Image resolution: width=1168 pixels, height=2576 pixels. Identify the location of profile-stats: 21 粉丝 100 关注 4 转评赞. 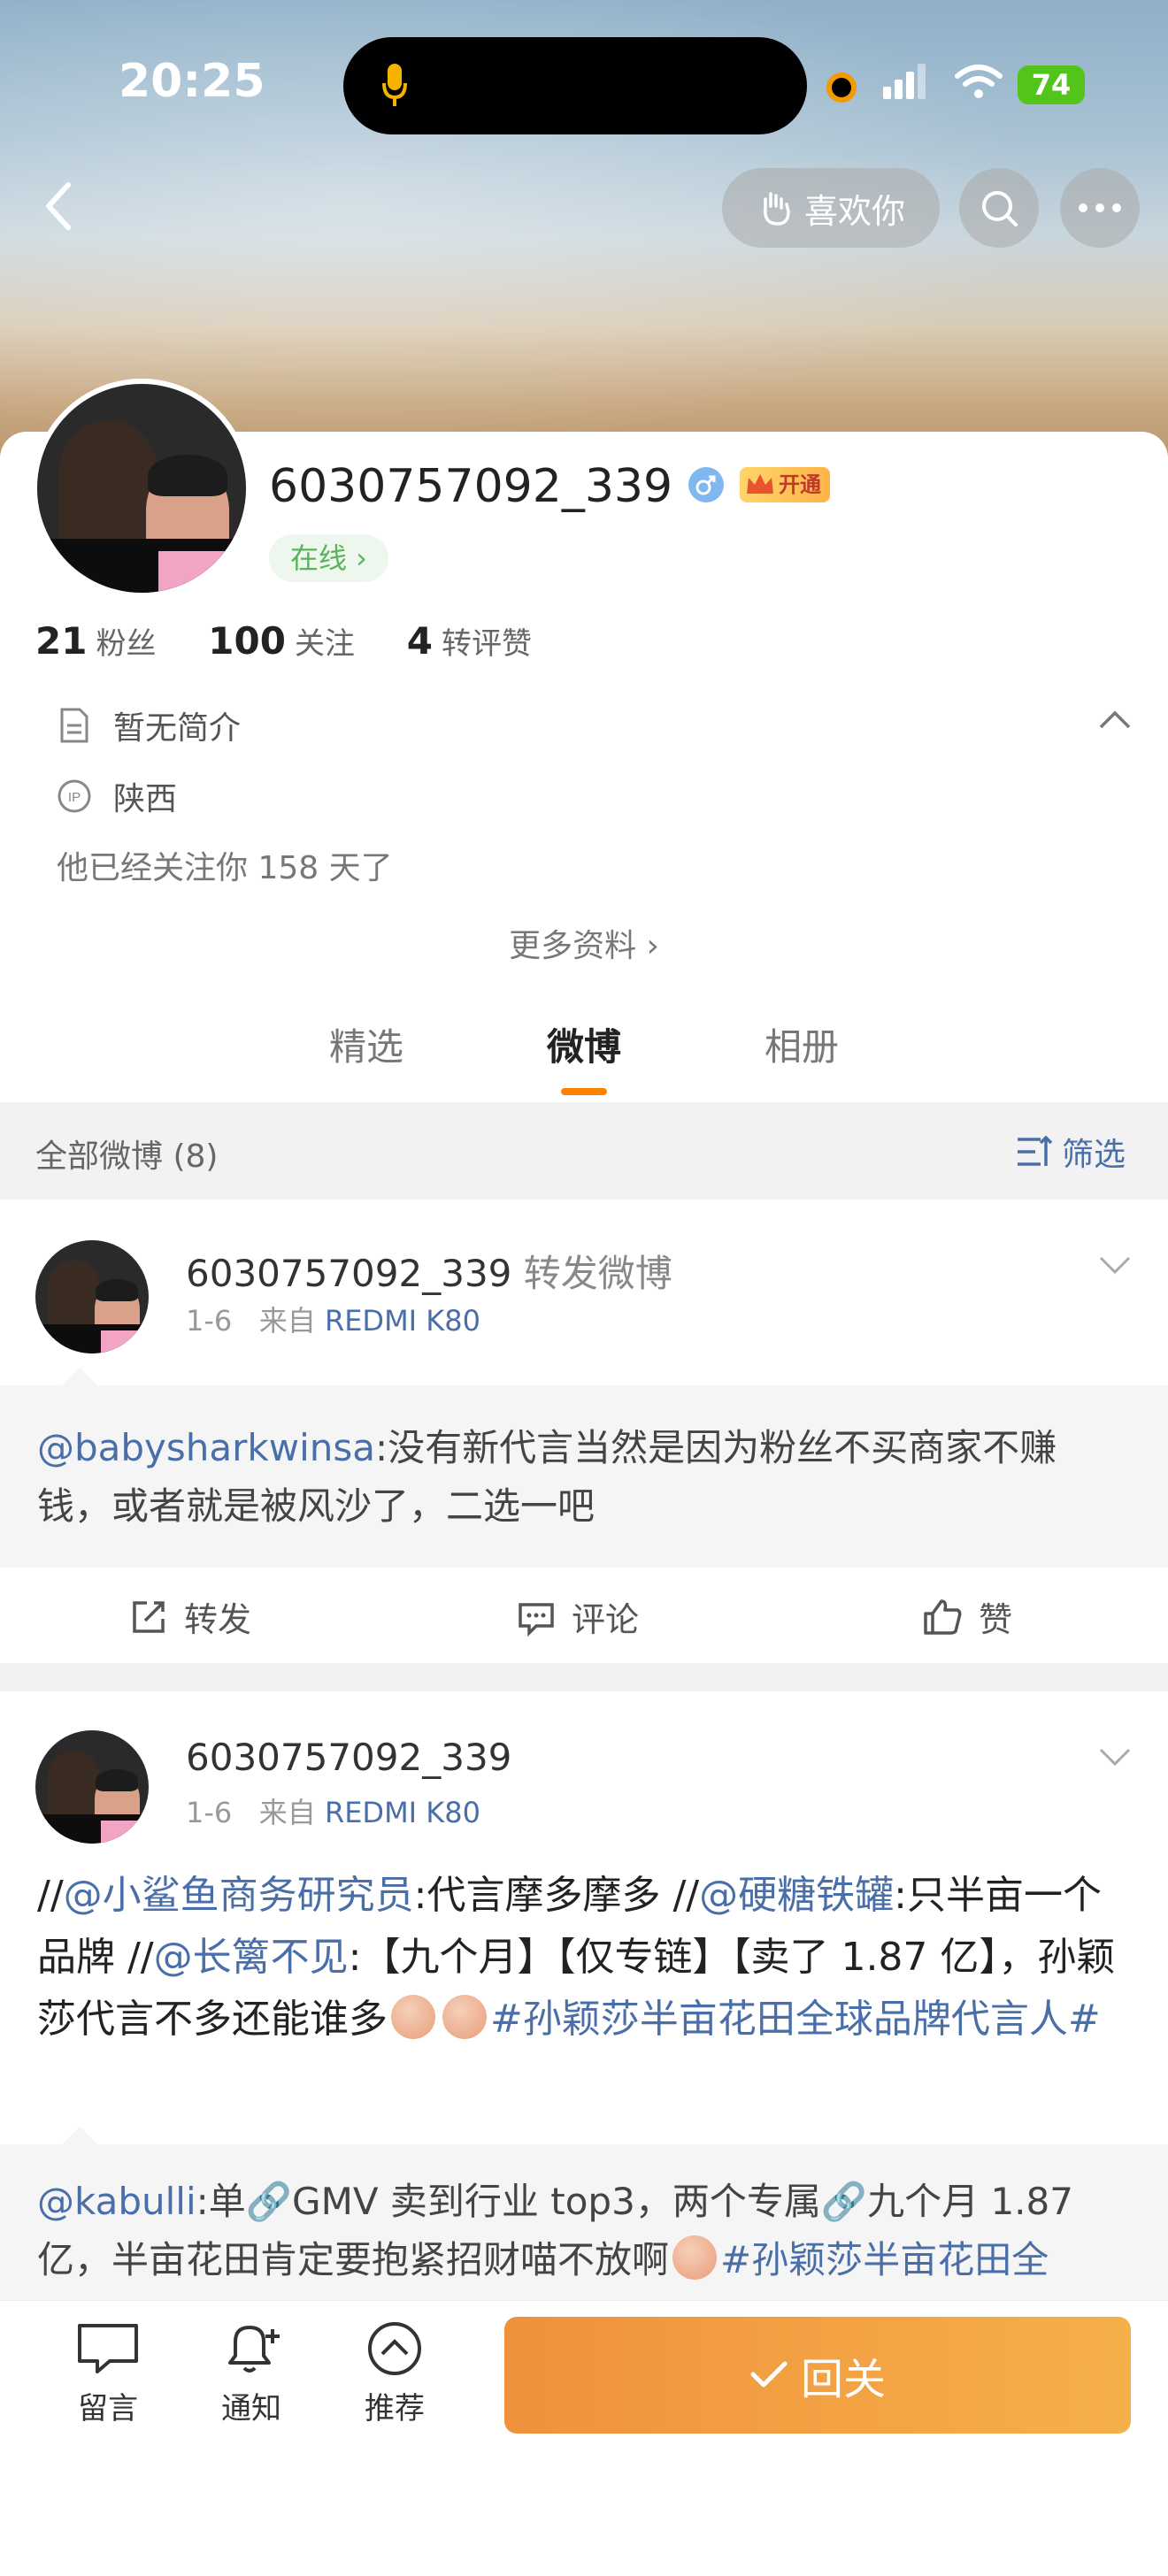
(305, 641).